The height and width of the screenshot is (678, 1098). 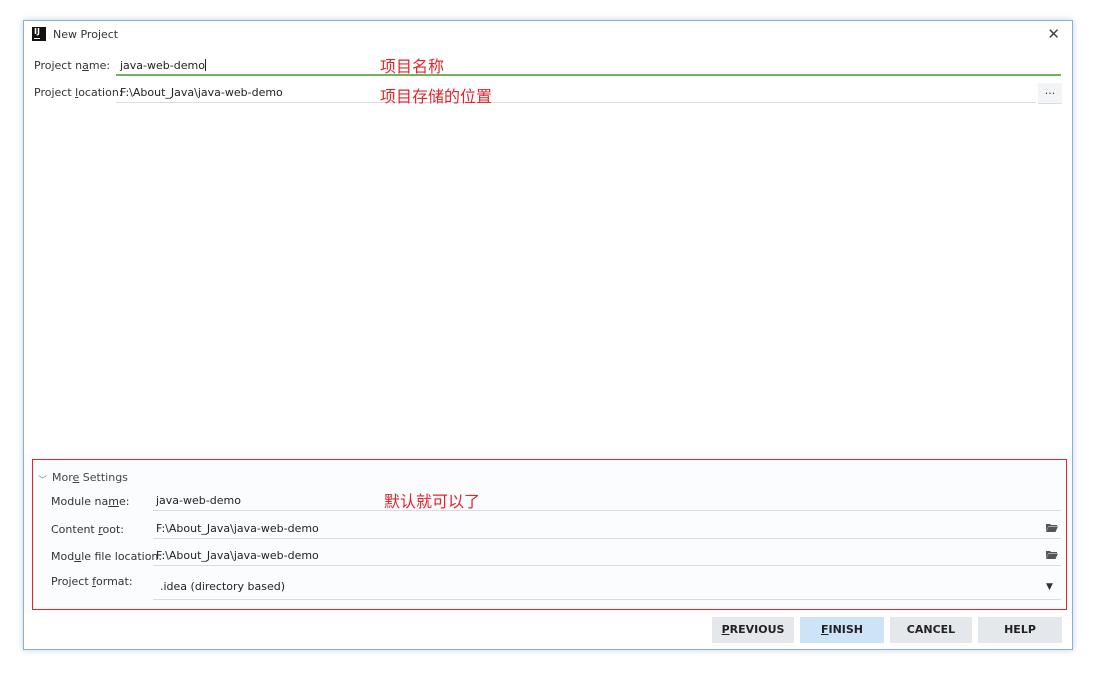 What do you see at coordinates (931, 630) in the screenshot?
I see `cancel-button: CANCEL` at bounding box center [931, 630].